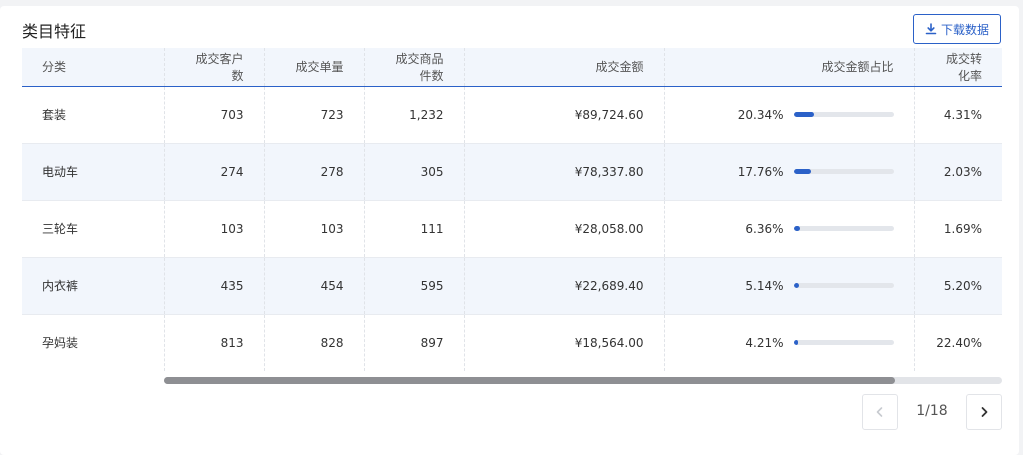  Describe the element at coordinates (760, 114) in the screenshot. I see `share-percent: 20.34%` at that location.